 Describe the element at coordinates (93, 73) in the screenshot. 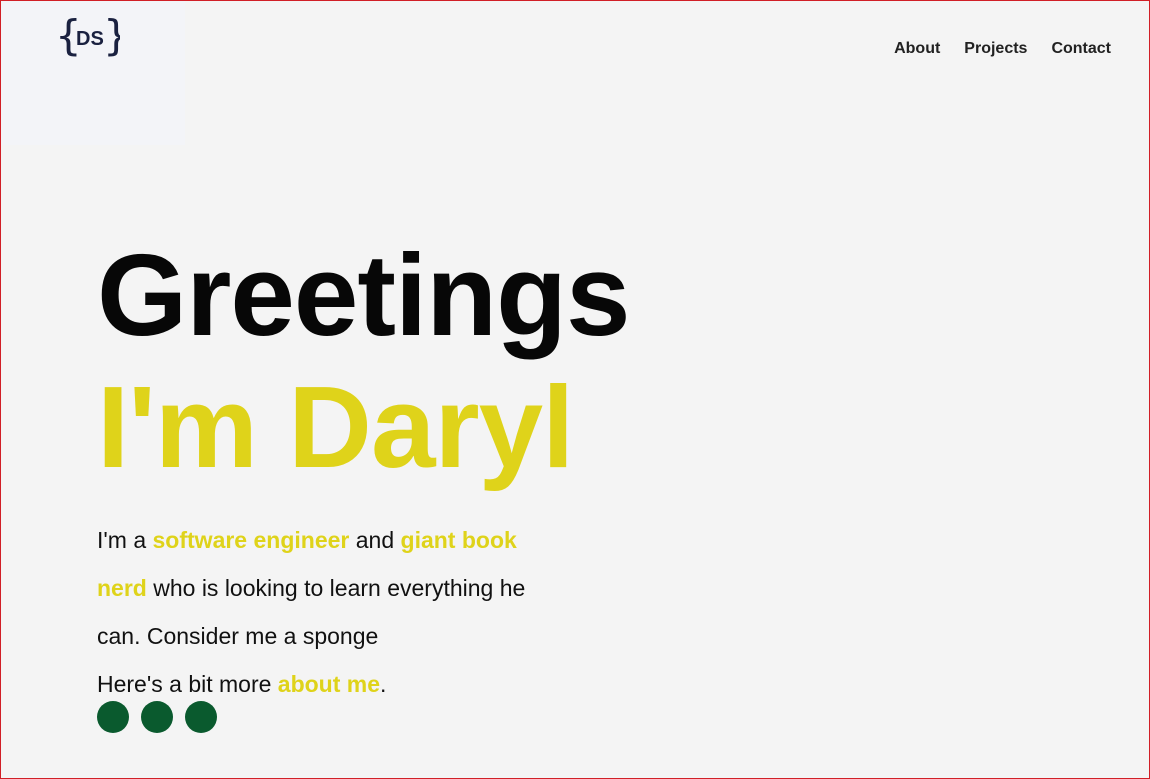

I see `logo-box: { DS }` at that location.